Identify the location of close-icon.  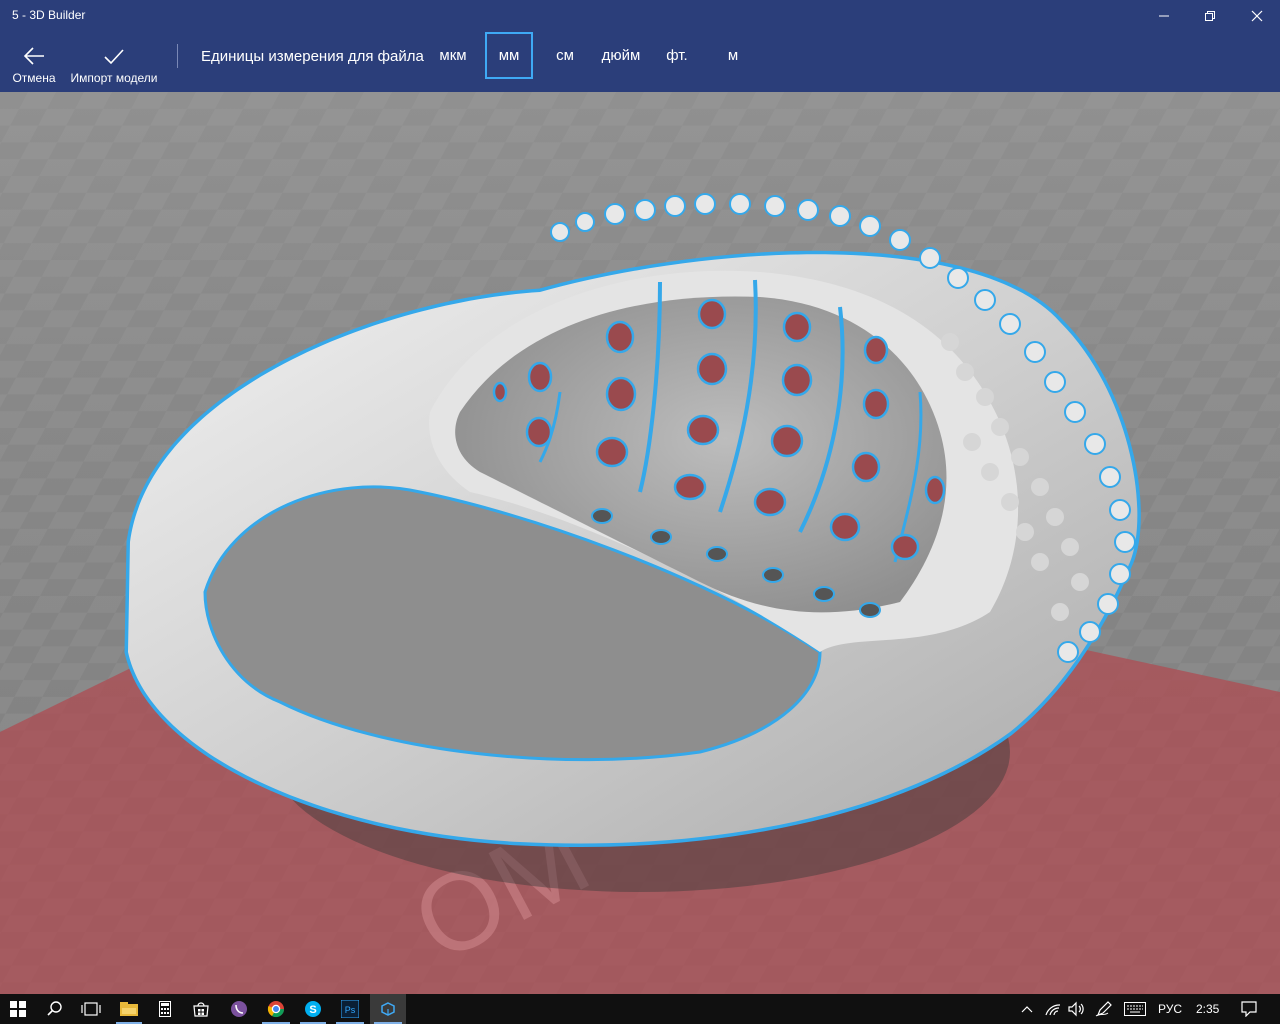
(1257, 16).